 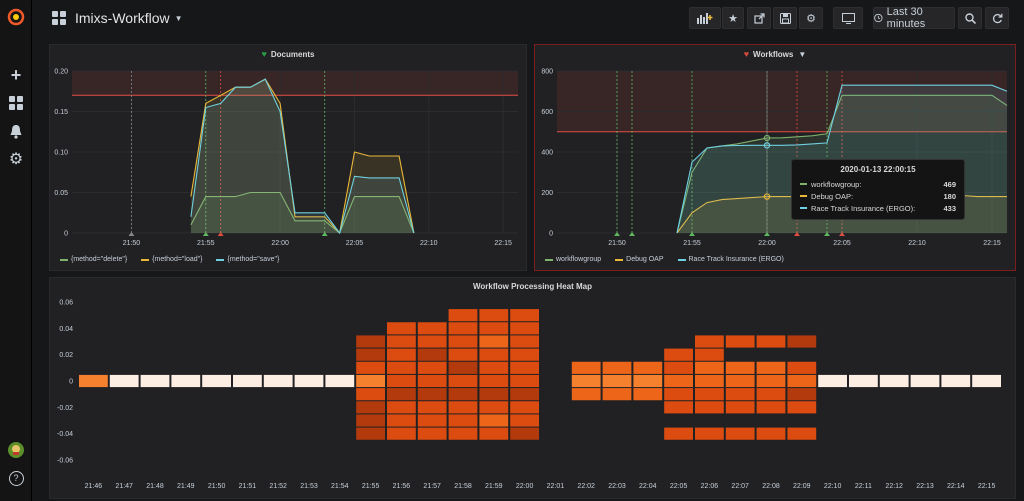 I want to click on legend-item: {method="load"}, so click(x=171, y=259).